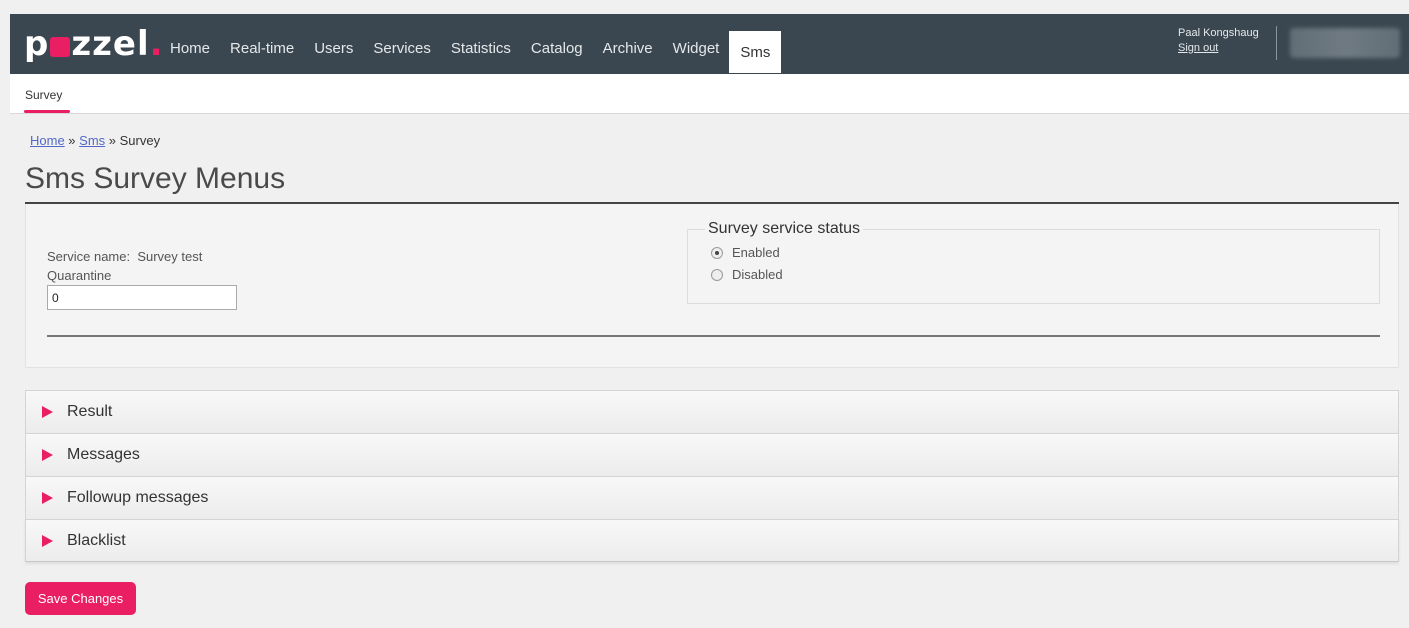  Describe the element at coordinates (756, 252) in the screenshot. I see `enabled-label: Enabled` at that location.